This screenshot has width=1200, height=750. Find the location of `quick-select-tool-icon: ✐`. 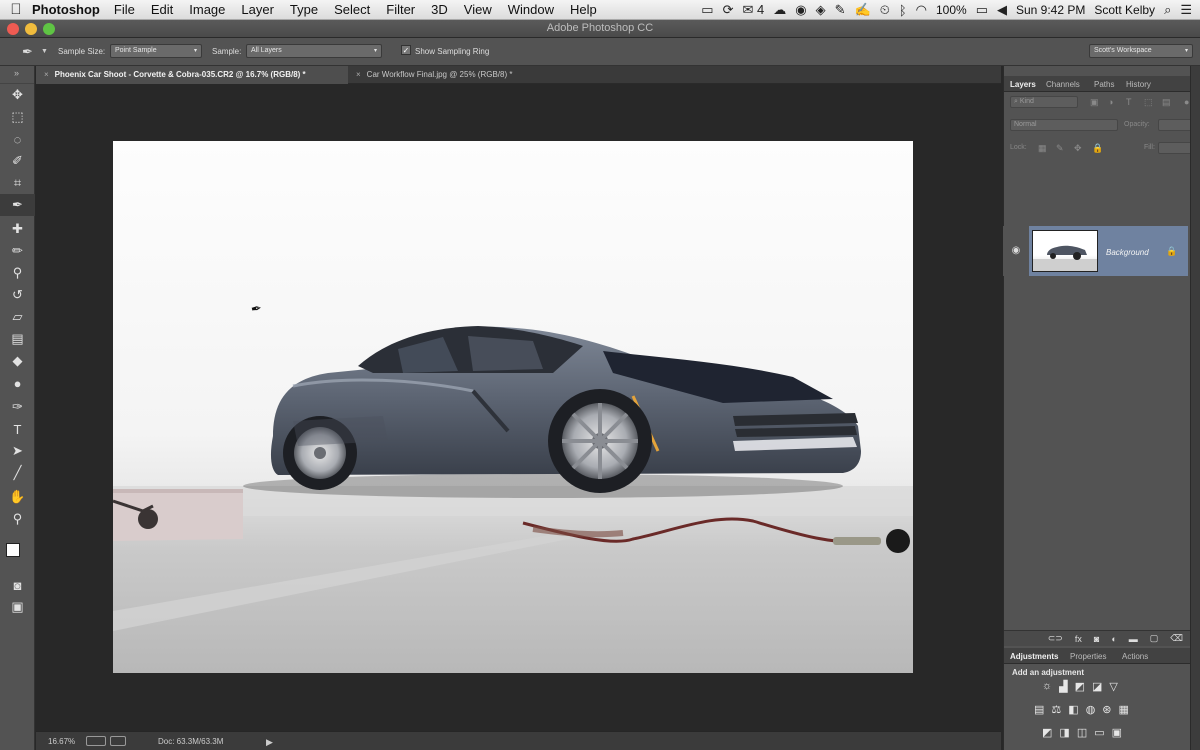

quick-select-tool-icon: ✐ is located at coordinates (17, 161).